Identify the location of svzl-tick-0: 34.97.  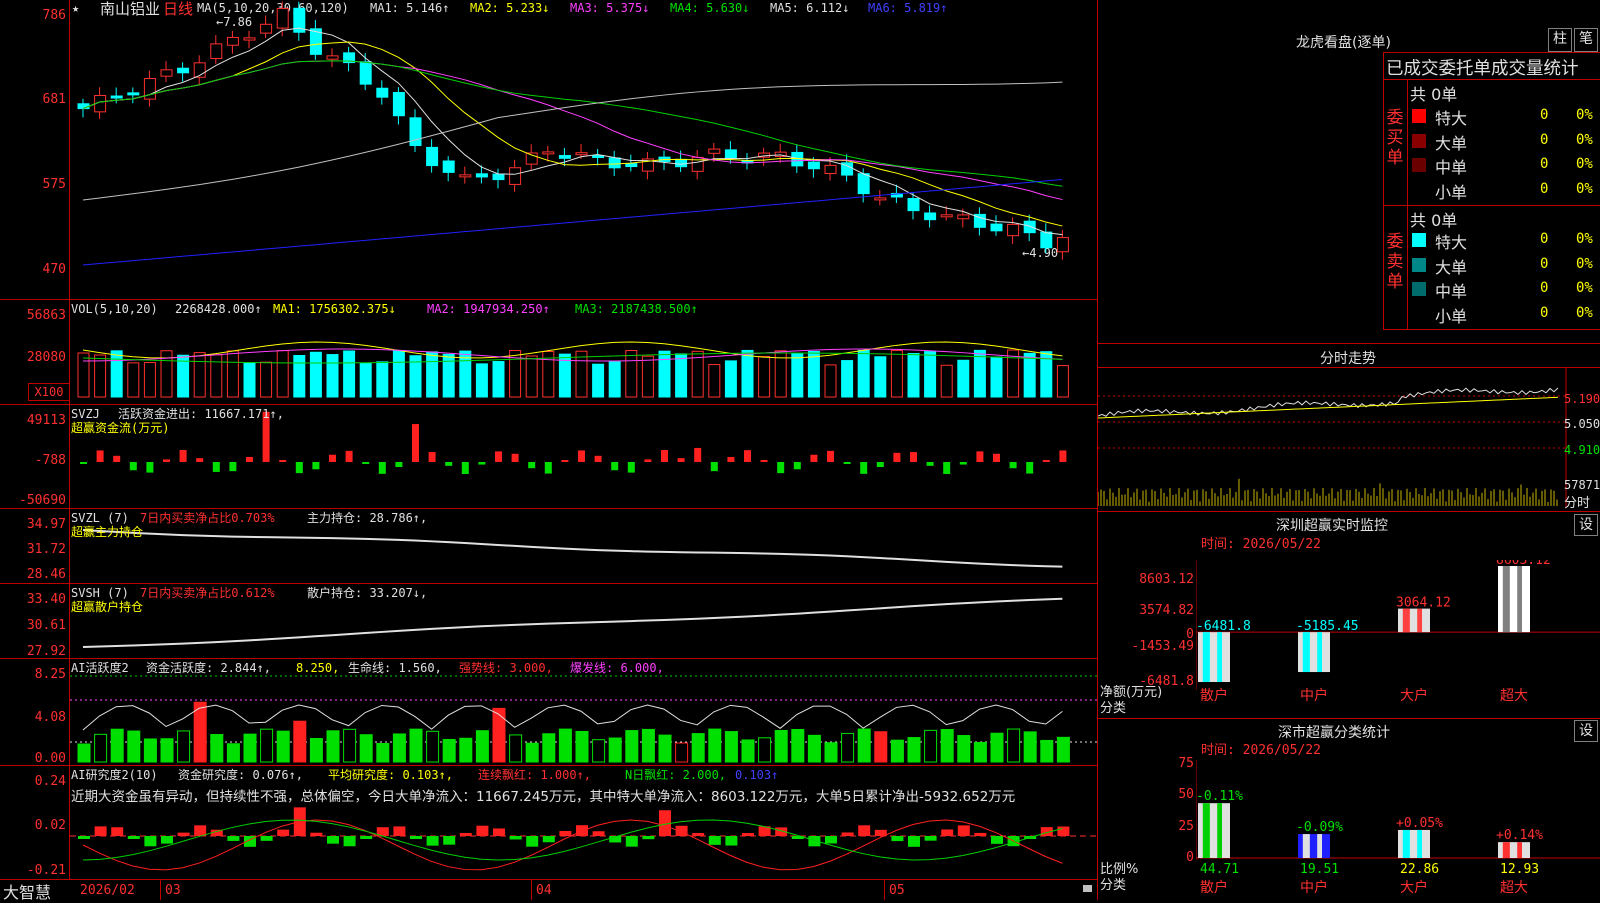
(46, 524).